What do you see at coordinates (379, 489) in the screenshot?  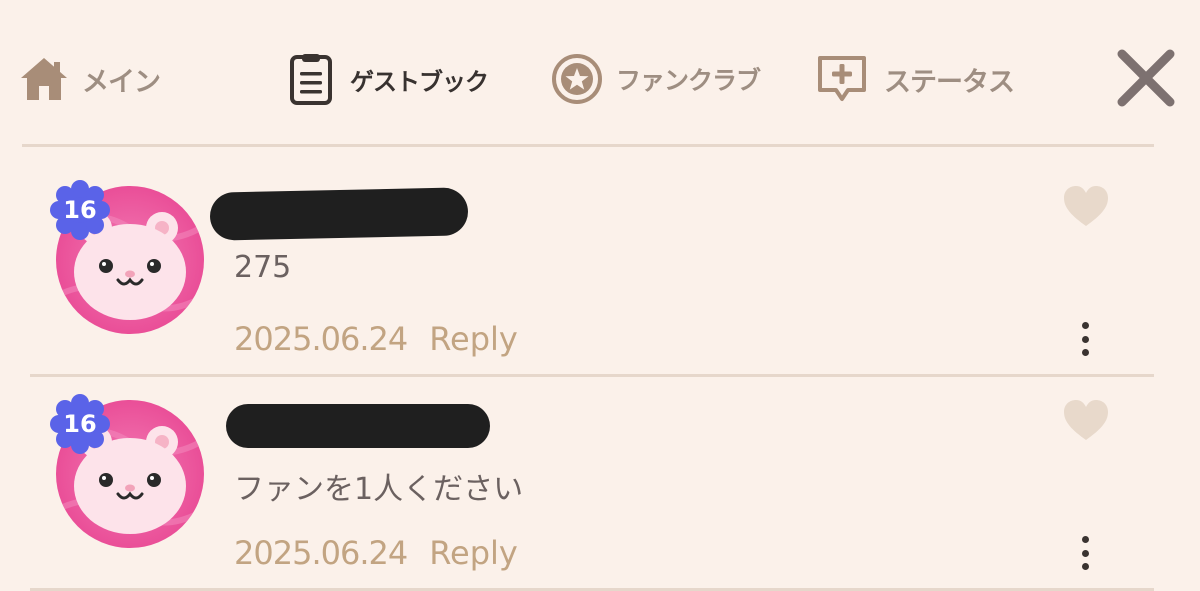 I see `comment-message: ファンを1人ください` at bounding box center [379, 489].